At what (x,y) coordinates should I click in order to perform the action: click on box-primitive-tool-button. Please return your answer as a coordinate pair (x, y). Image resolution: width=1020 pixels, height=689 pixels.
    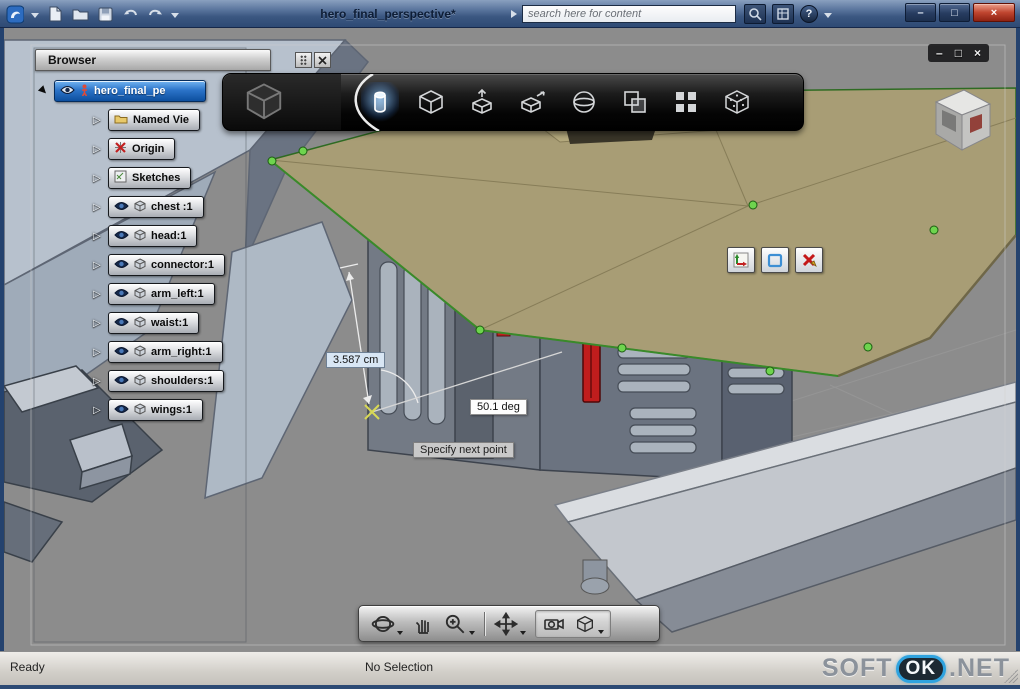
    Looking at the image, I should click on (431, 102).